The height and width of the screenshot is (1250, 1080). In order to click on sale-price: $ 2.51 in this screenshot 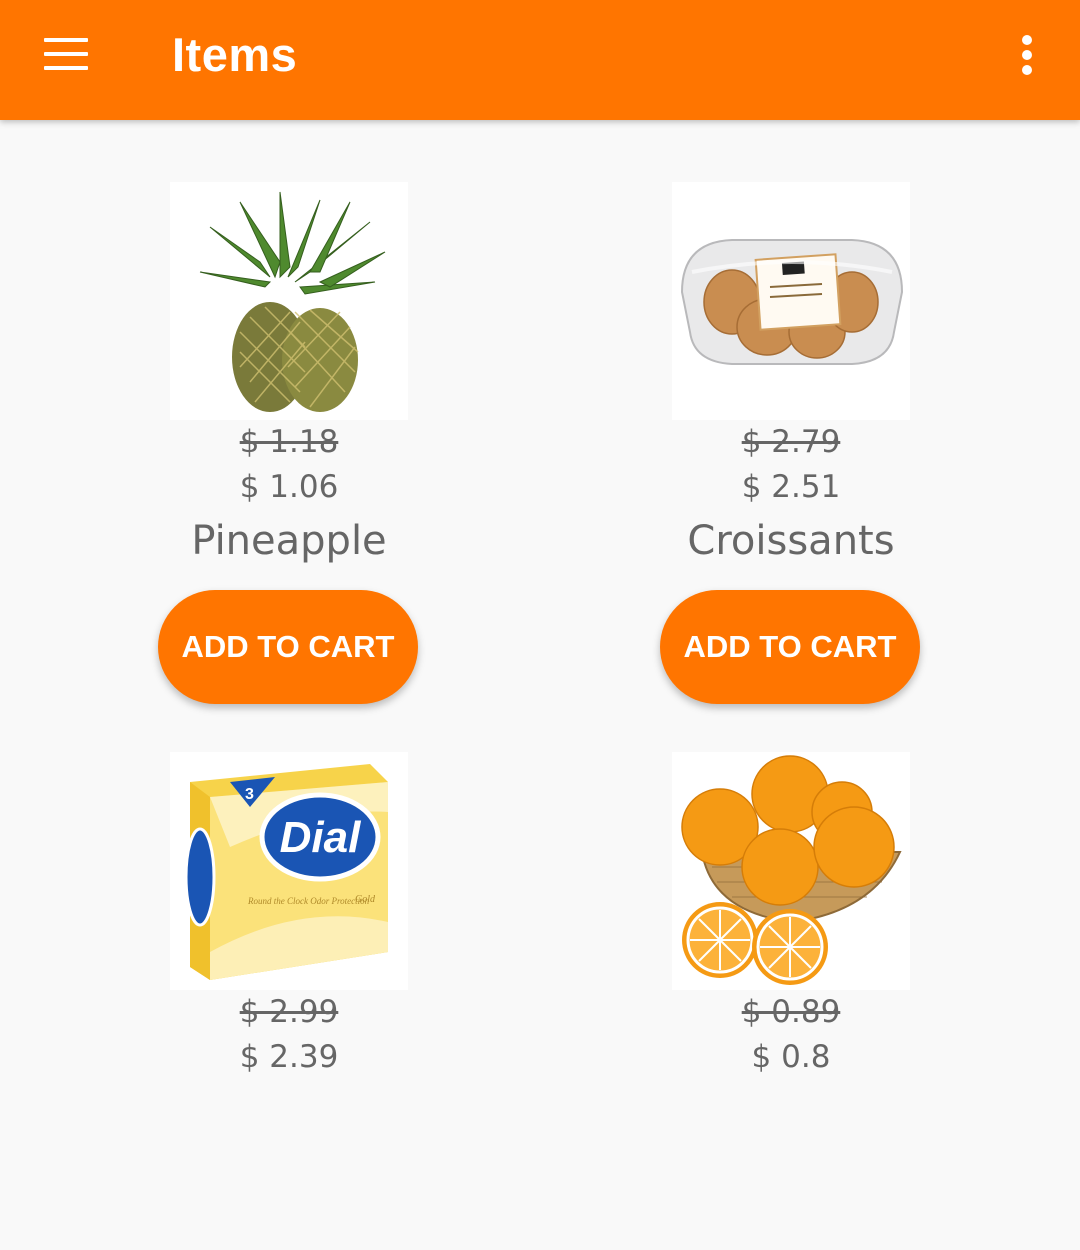, I will do `click(791, 487)`.